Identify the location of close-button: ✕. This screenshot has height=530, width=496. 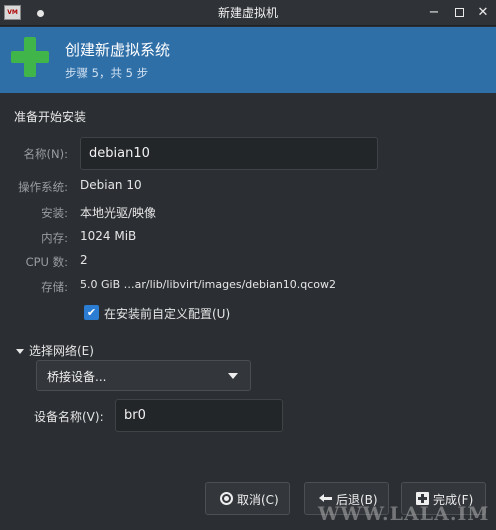
(483, 13).